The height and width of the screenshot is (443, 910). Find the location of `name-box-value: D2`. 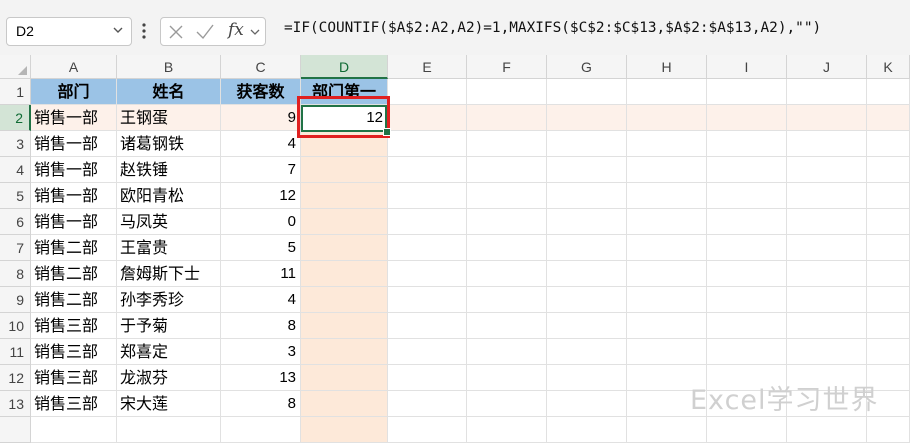

name-box-value: D2 is located at coordinates (25, 31).